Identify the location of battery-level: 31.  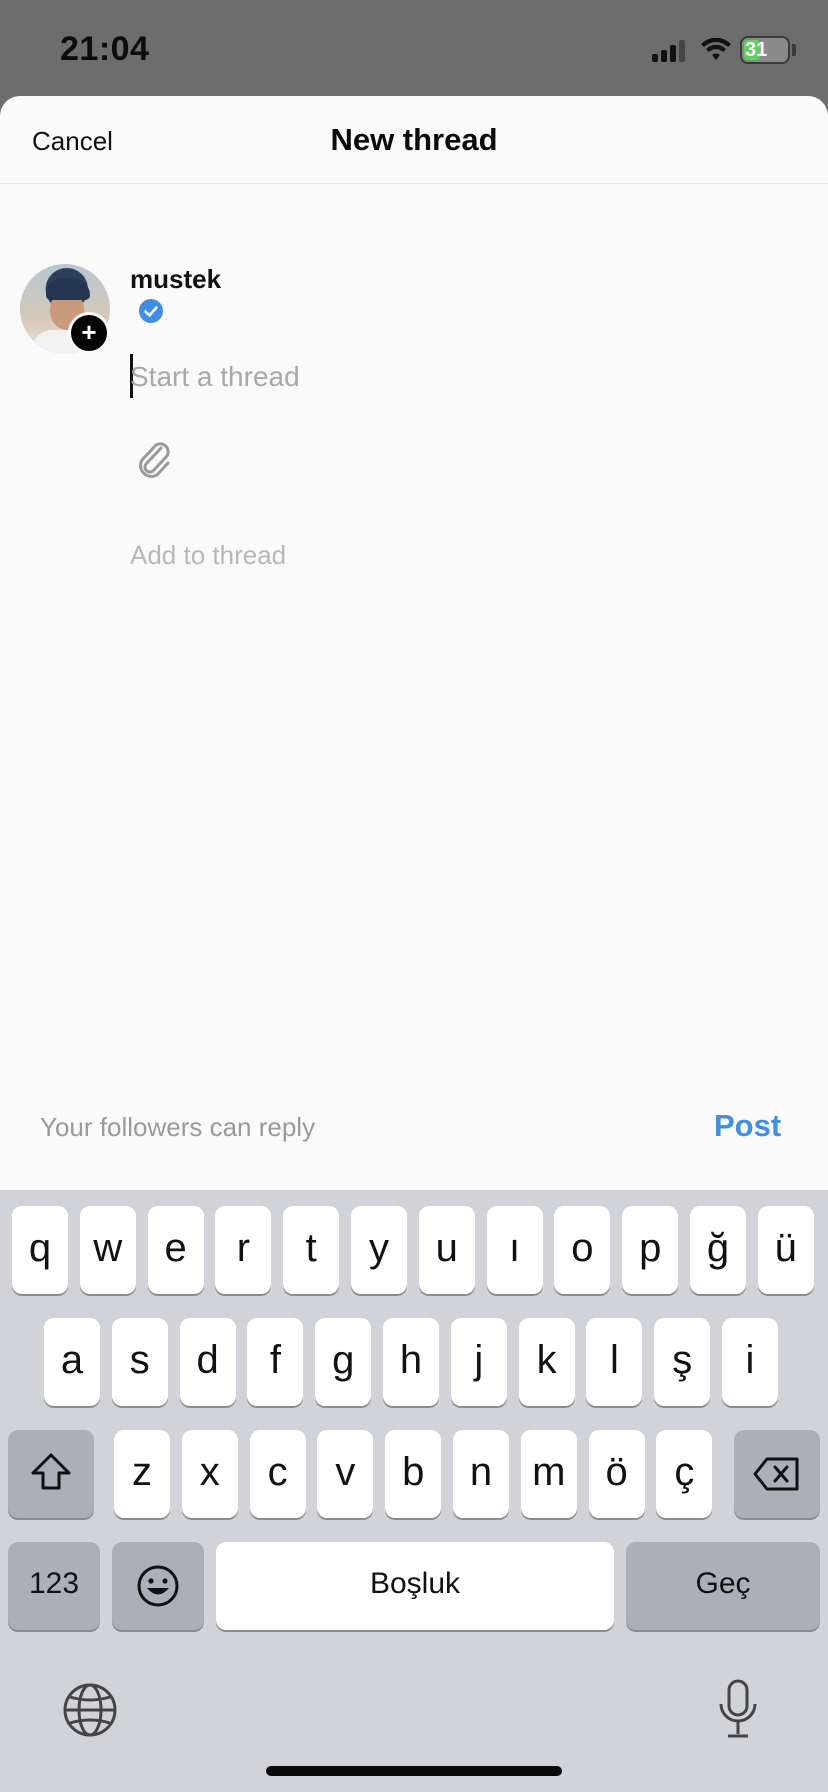
(756, 50).